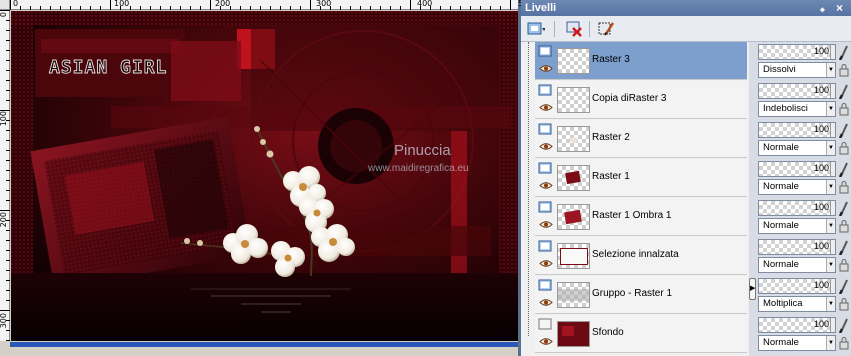  I want to click on delete-layer-button, so click(574, 29).